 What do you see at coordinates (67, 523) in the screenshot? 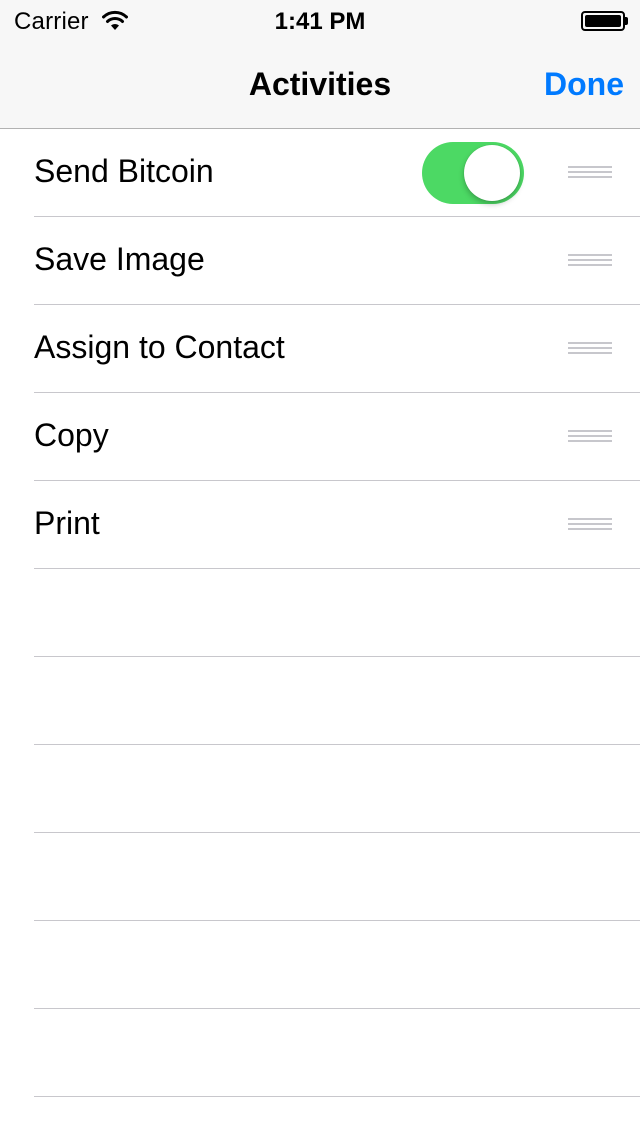
I see `activity-label: Print` at bounding box center [67, 523].